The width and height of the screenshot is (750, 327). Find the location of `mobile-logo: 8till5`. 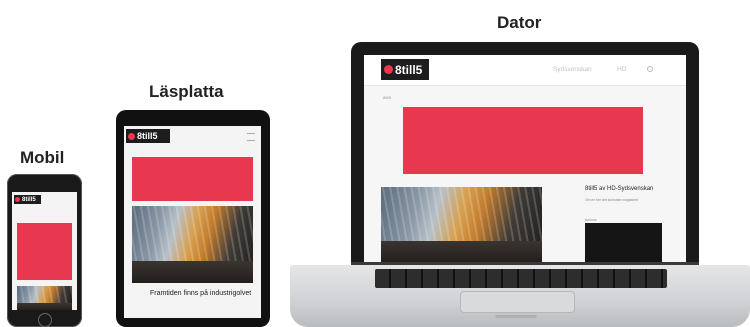

mobile-logo: 8till5 is located at coordinates (27, 199).